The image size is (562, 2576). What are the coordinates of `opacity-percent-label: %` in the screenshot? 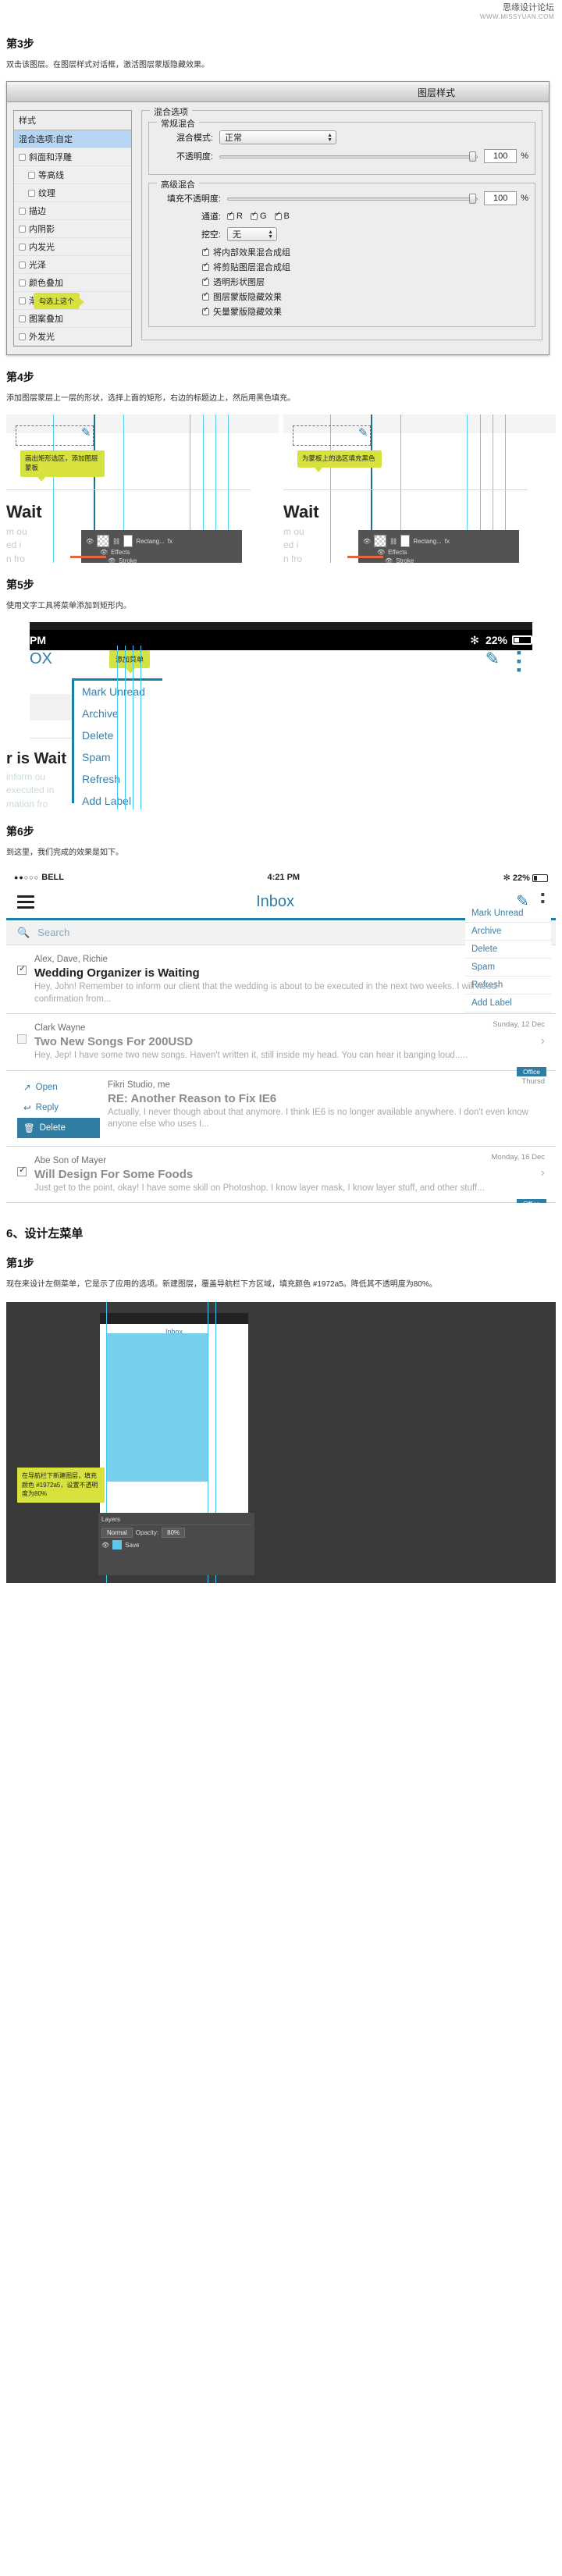 It's located at (524, 156).